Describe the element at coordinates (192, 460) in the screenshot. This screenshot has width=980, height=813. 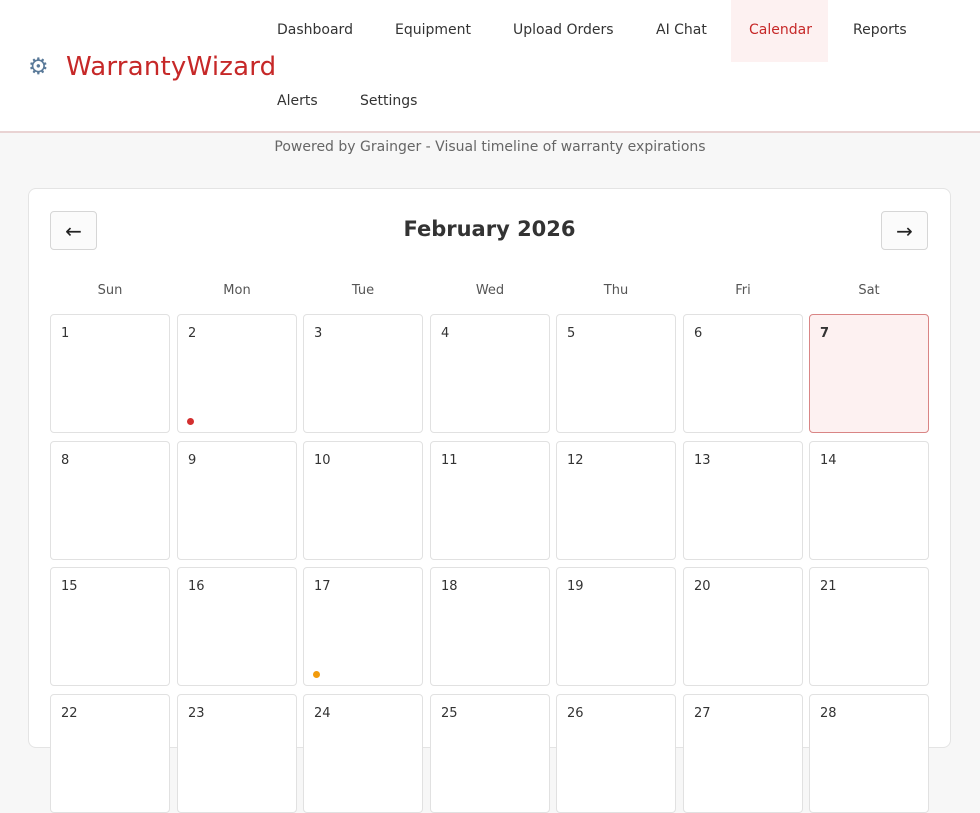
I see `day-number: 9` at that location.